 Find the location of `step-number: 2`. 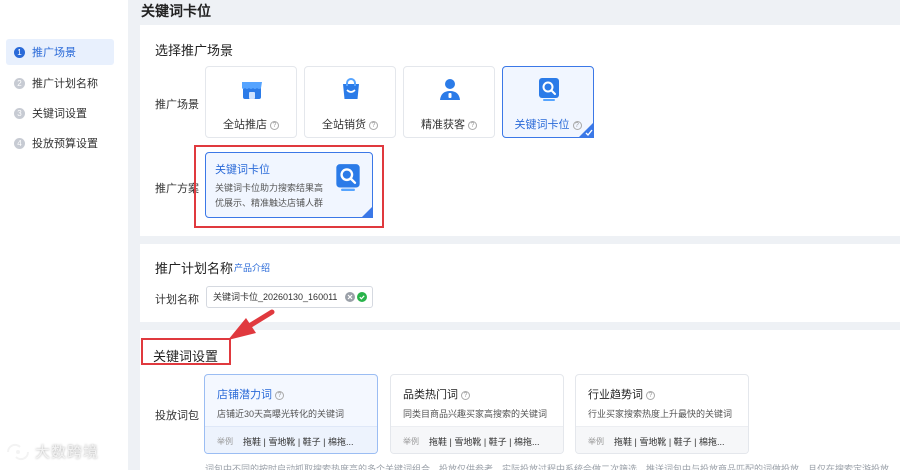

step-number: 2 is located at coordinates (19, 83).